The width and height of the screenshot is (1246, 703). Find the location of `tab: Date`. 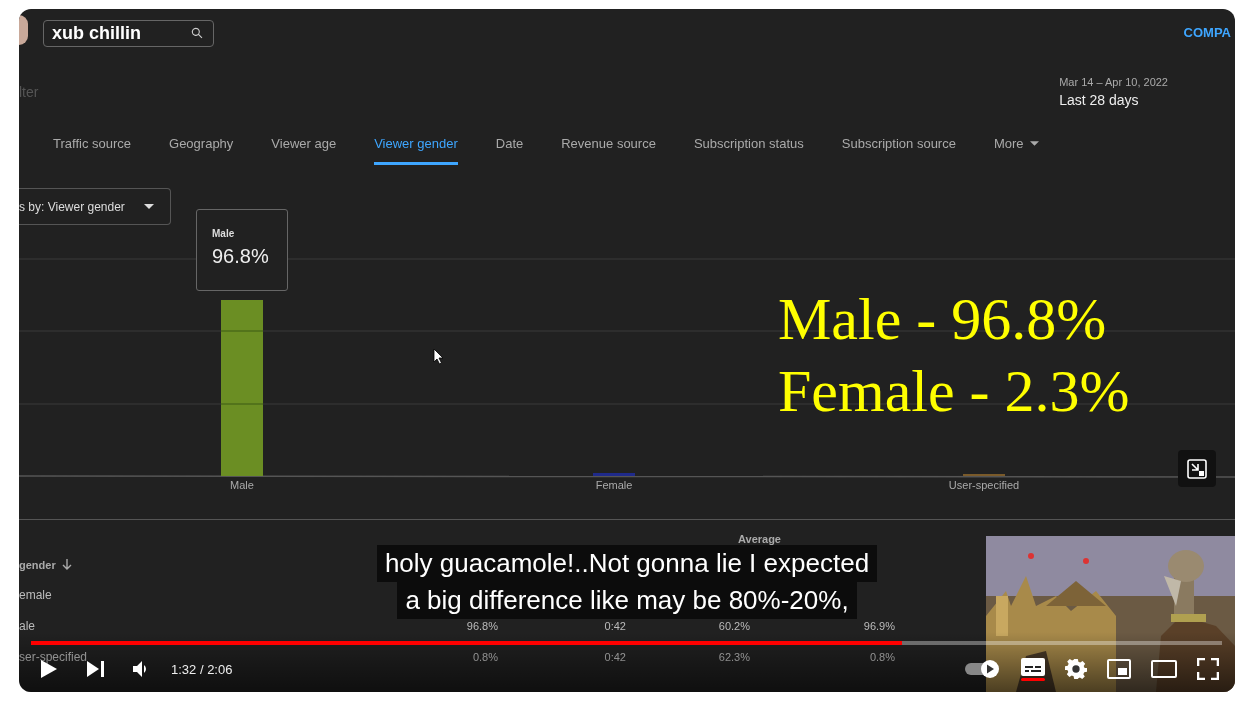

tab: Date is located at coordinates (509, 145).